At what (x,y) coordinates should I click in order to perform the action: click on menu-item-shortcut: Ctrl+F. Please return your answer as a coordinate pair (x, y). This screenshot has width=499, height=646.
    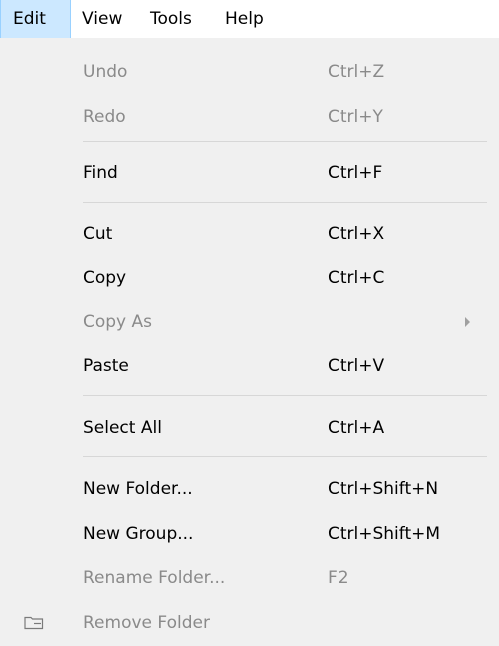
    Looking at the image, I should click on (355, 173).